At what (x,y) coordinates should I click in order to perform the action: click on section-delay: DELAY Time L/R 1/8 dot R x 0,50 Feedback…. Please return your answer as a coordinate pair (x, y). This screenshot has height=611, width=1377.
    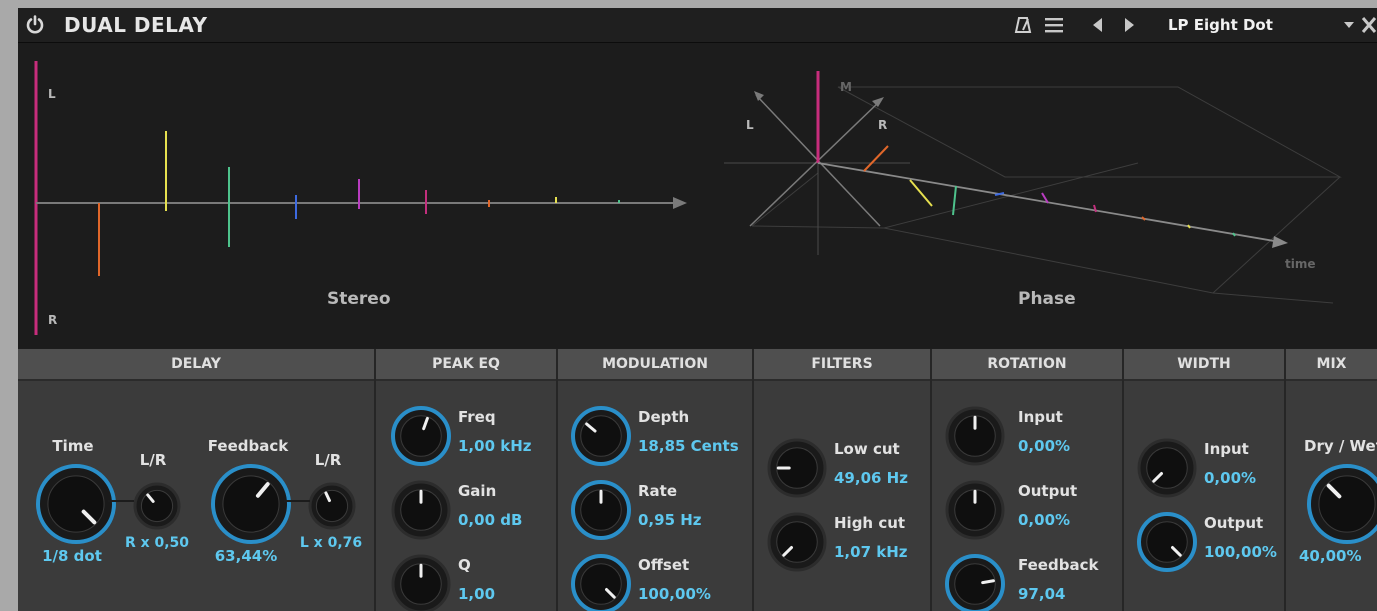
    Looking at the image, I should click on (197, 480).